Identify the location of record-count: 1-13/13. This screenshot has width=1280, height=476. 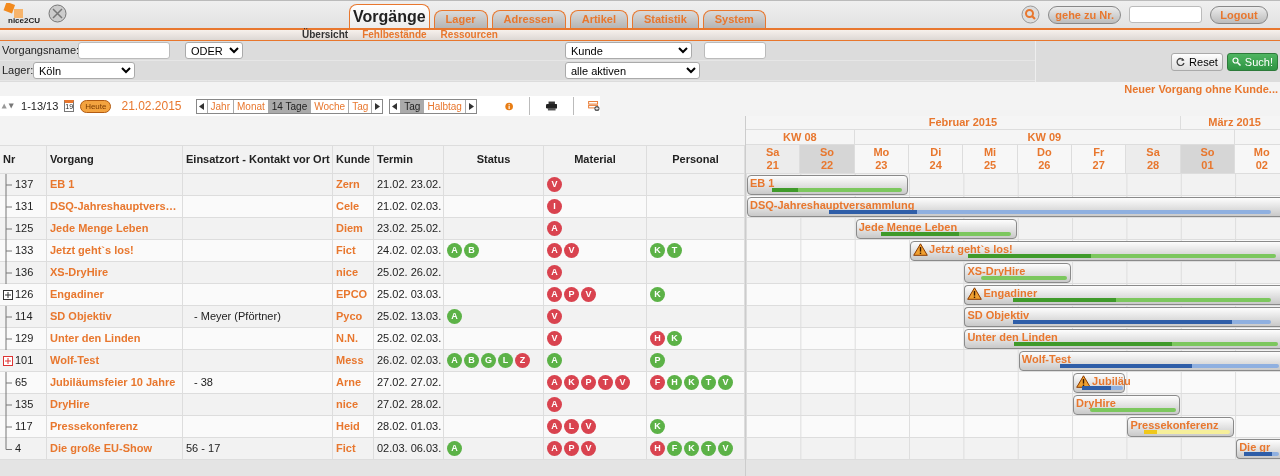
(40, 106).